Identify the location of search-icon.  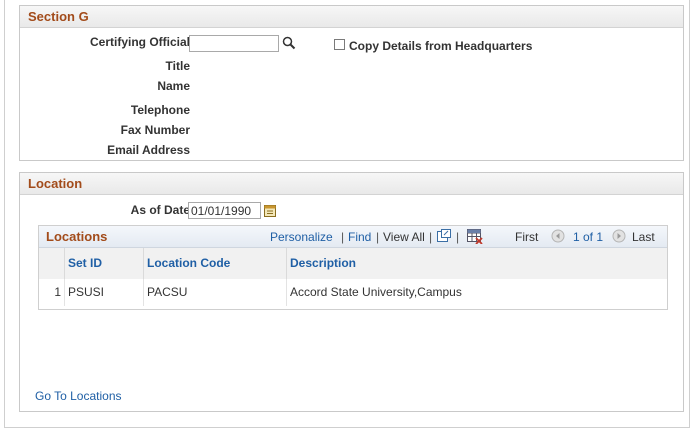
(289, 44).